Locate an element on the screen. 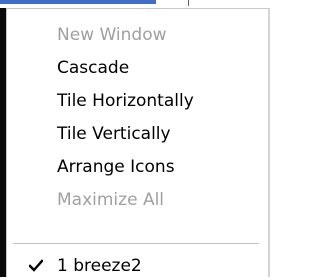 This screenshot has width=320, height=280. menu-item-label: New Window is located at coordinates (112, 35).